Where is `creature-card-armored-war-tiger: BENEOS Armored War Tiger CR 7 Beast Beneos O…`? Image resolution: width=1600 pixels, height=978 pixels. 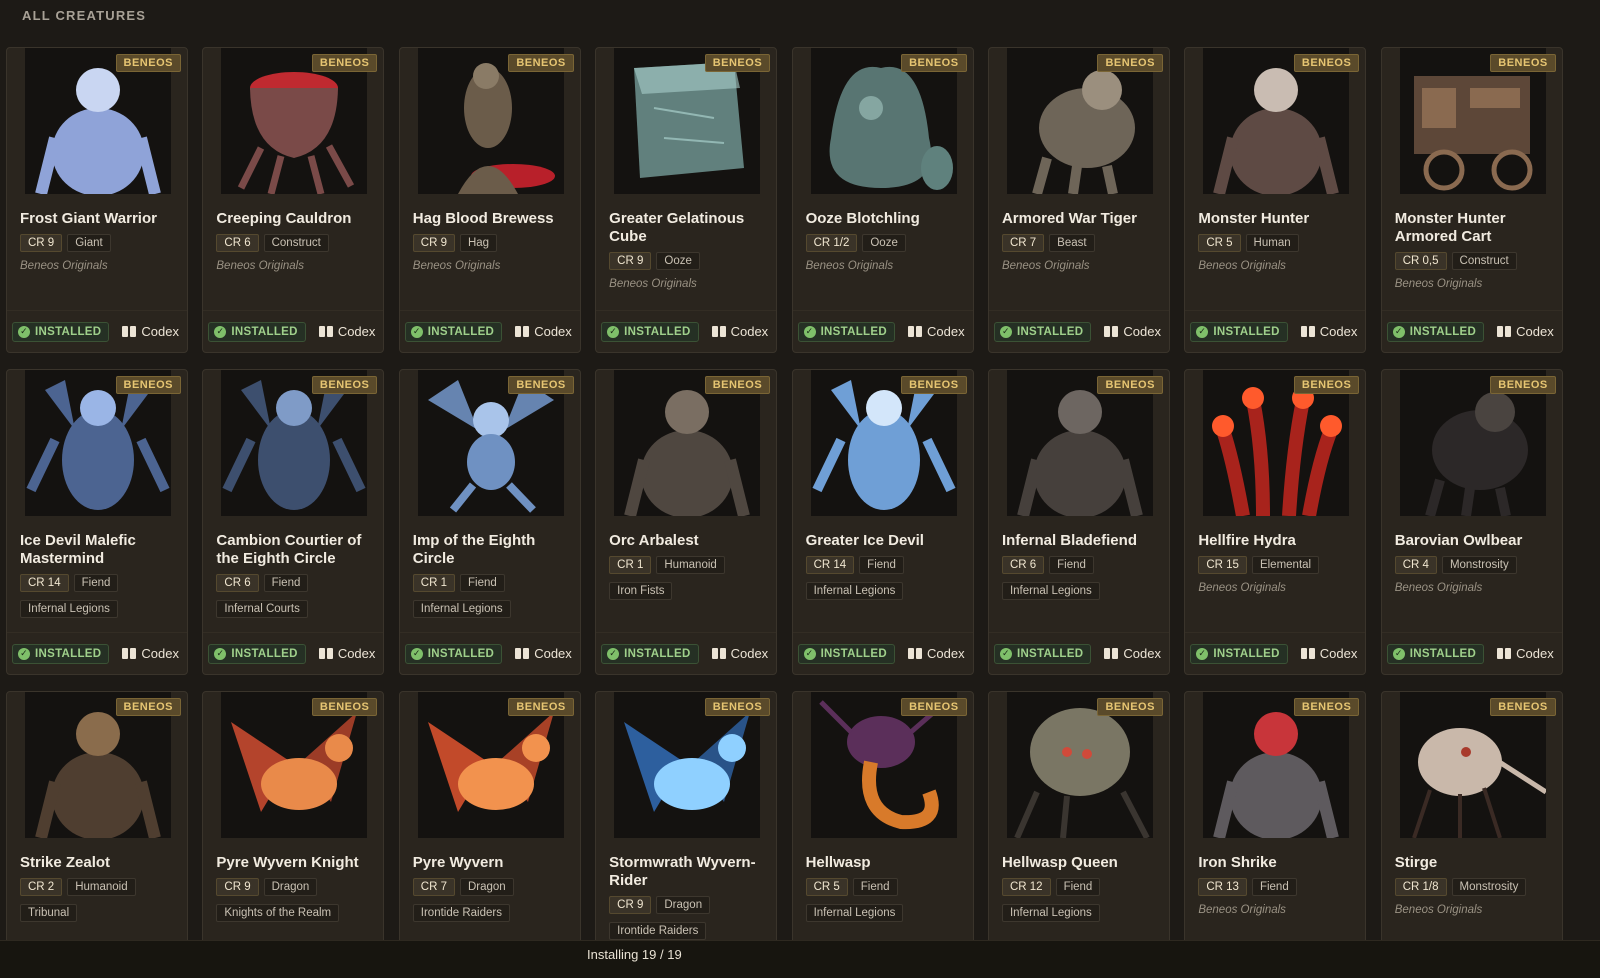
creature-card-armored-war-tiger: BENEOS Armored War Tiger CR 7 Beast Beneos O… is located at coordinates (1078, 200).